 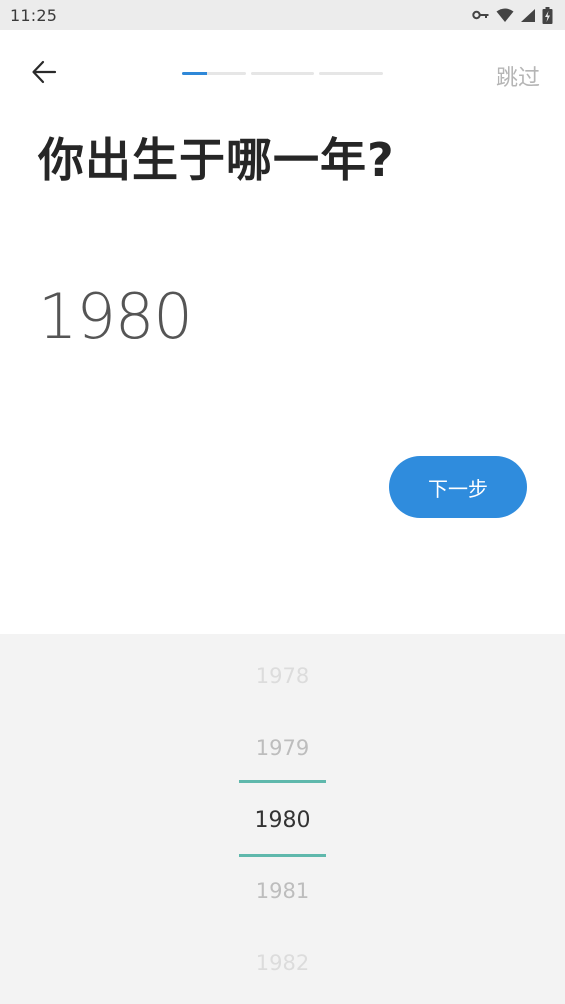 I want to click on skip-button: 跳过, so click(x=518, y=76).